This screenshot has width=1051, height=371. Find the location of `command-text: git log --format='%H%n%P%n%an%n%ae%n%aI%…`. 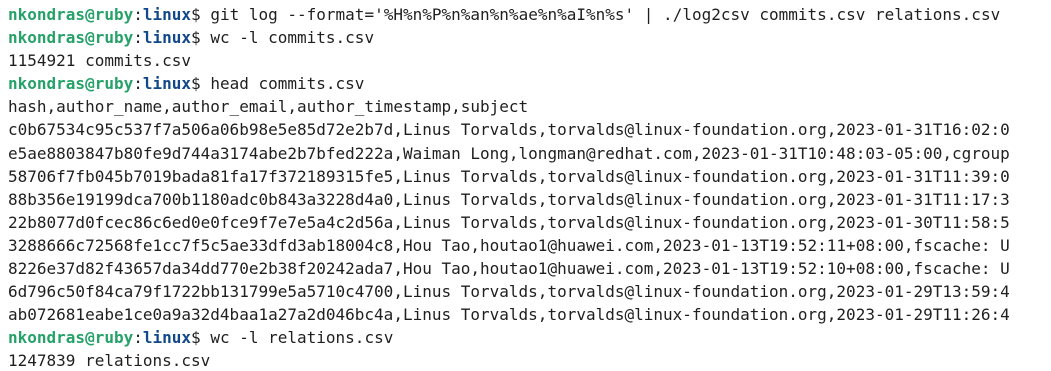

command-text: git log --format='%H%n%P%n%an%n%ae%n%aI%… is located at coordinates (605, 14).